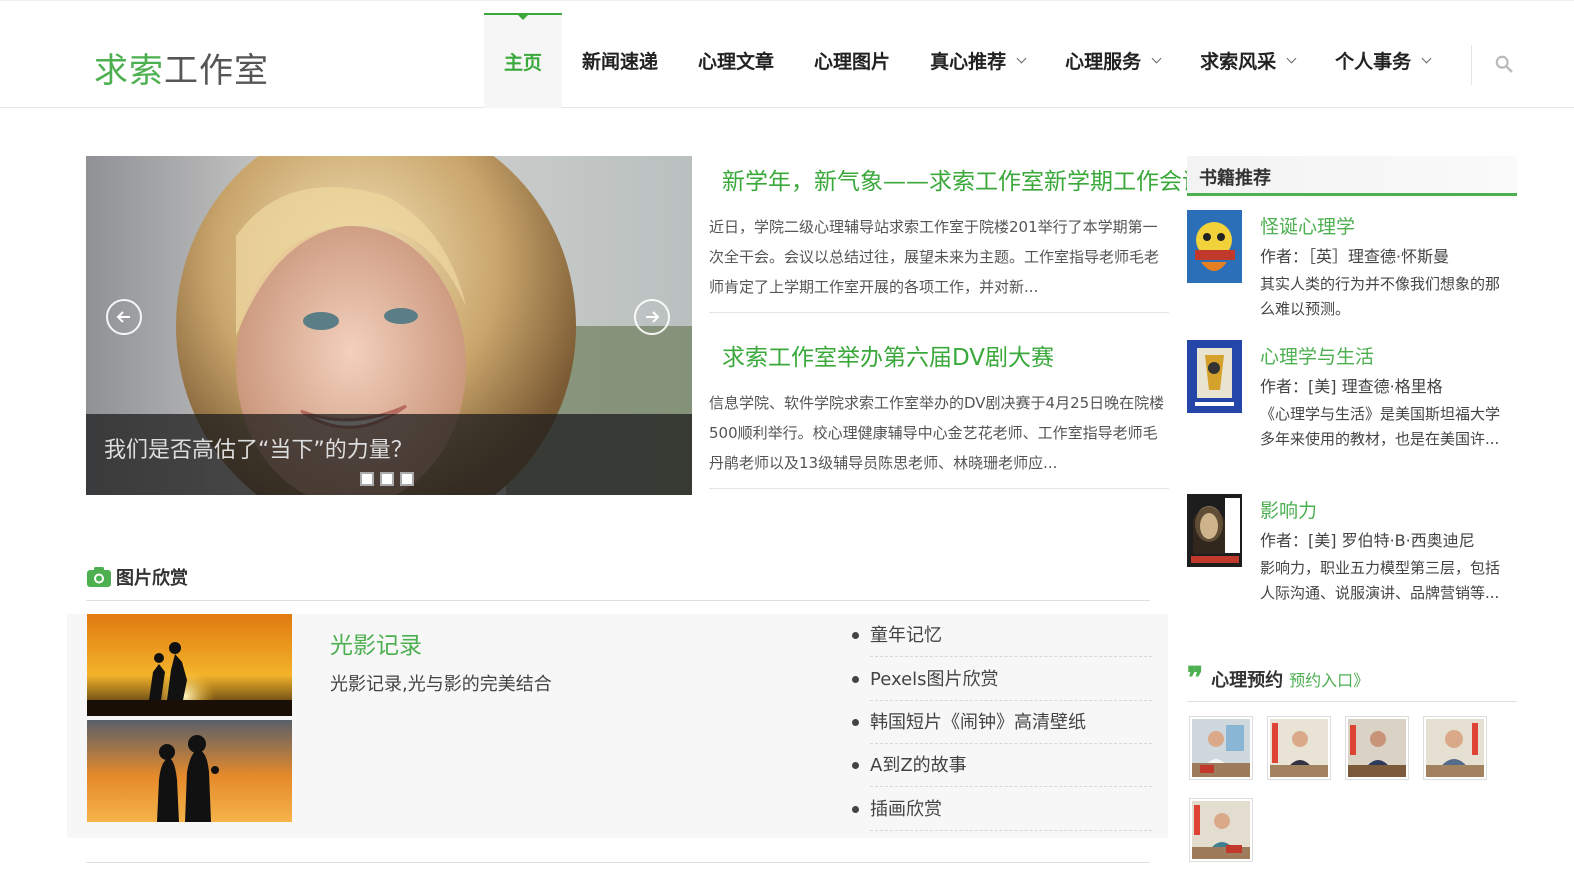  I want to click on album-title: 光影记录, so click(376, 643).